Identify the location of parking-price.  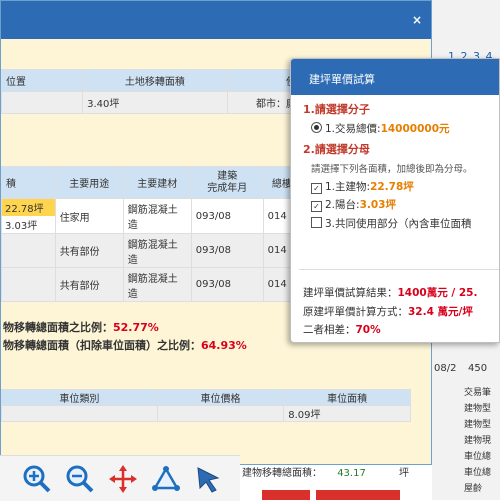
(220, 413).